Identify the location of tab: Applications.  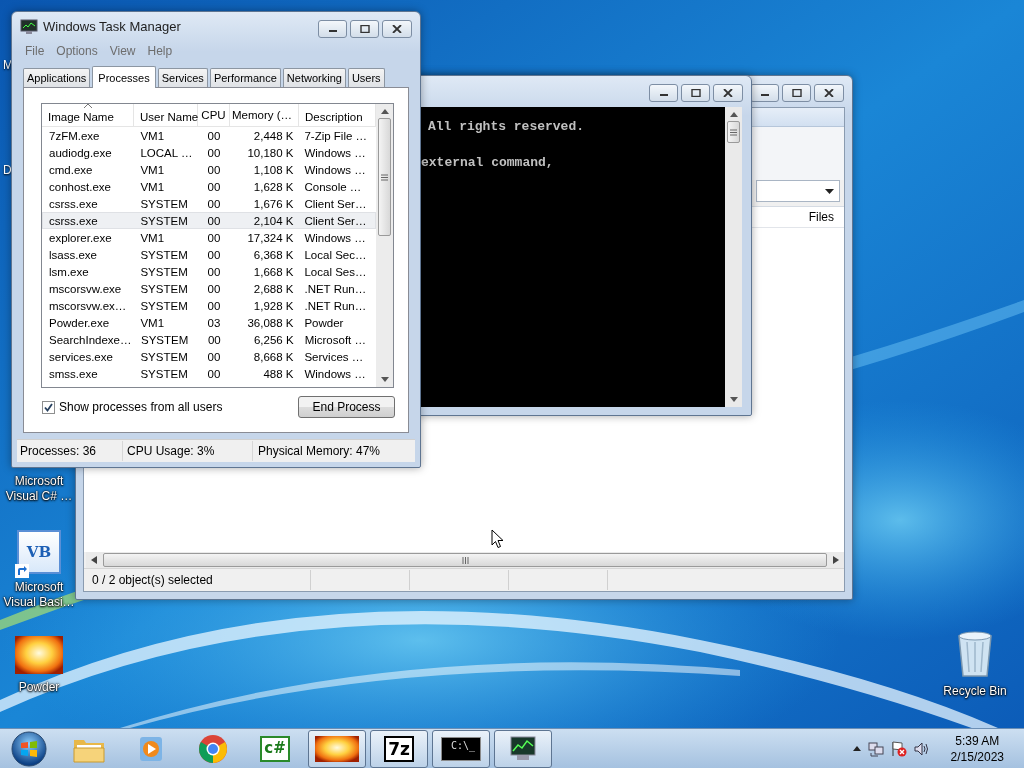
(57, 77).